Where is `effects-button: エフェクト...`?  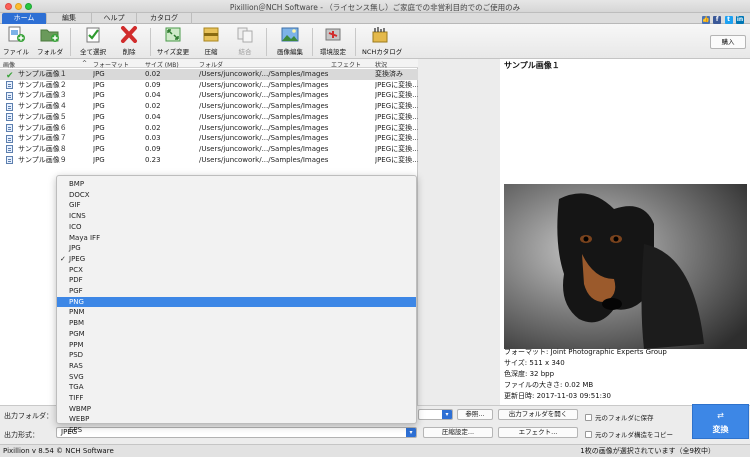 effects-button: エフェクト... is located at coordinates (538, 432).